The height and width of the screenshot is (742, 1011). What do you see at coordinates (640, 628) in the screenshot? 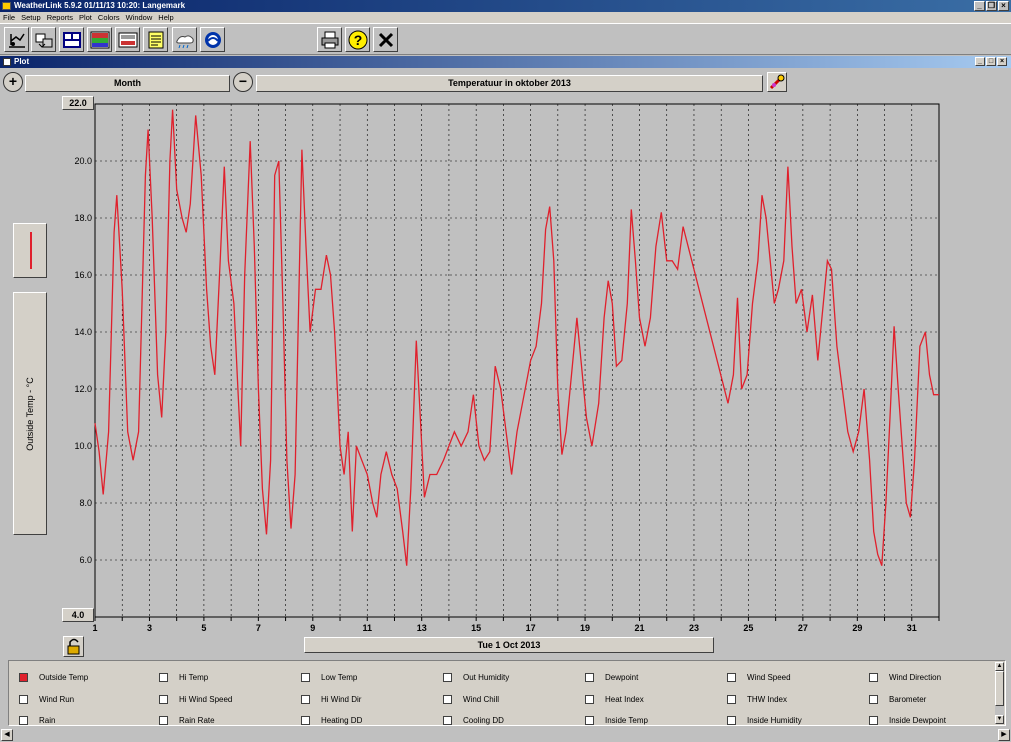
I see `x-tick-label: 21` at bounding box center [640, 628].